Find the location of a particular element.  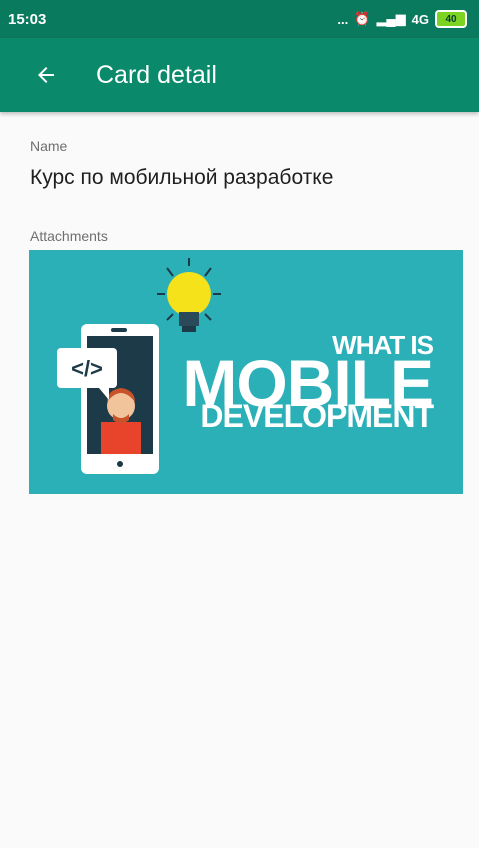

arrow-back-icon is located at coordinates (46, 75).